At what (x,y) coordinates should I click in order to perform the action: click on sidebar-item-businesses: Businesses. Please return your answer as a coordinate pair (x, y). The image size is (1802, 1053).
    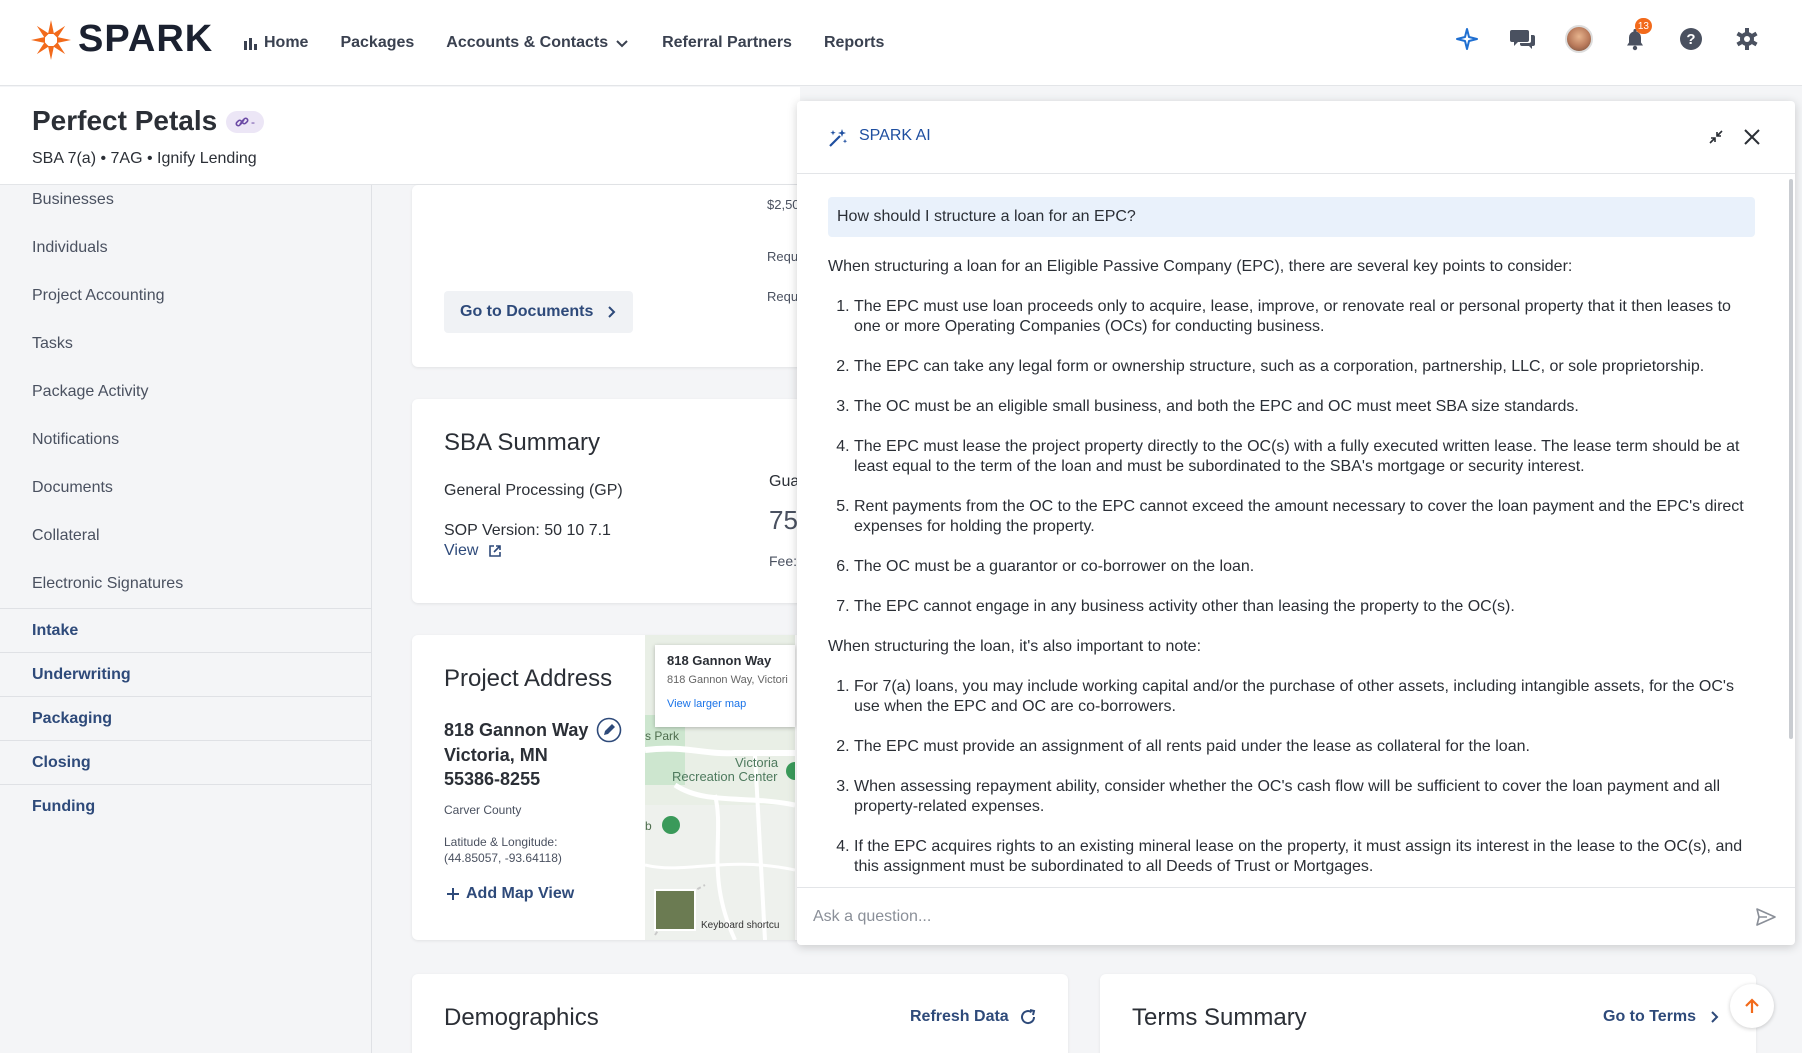
    Looking at the image, I should click on (73, 200).